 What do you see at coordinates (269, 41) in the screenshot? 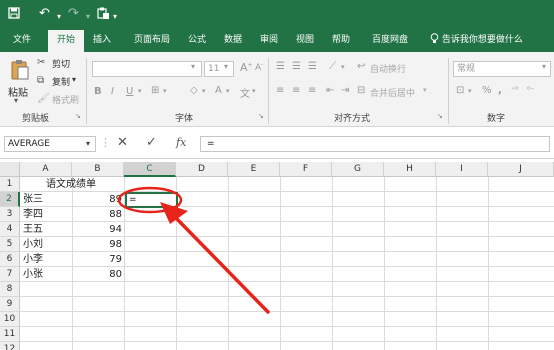
I see `tab-review: 审阅` at bounding box center [269, 41].